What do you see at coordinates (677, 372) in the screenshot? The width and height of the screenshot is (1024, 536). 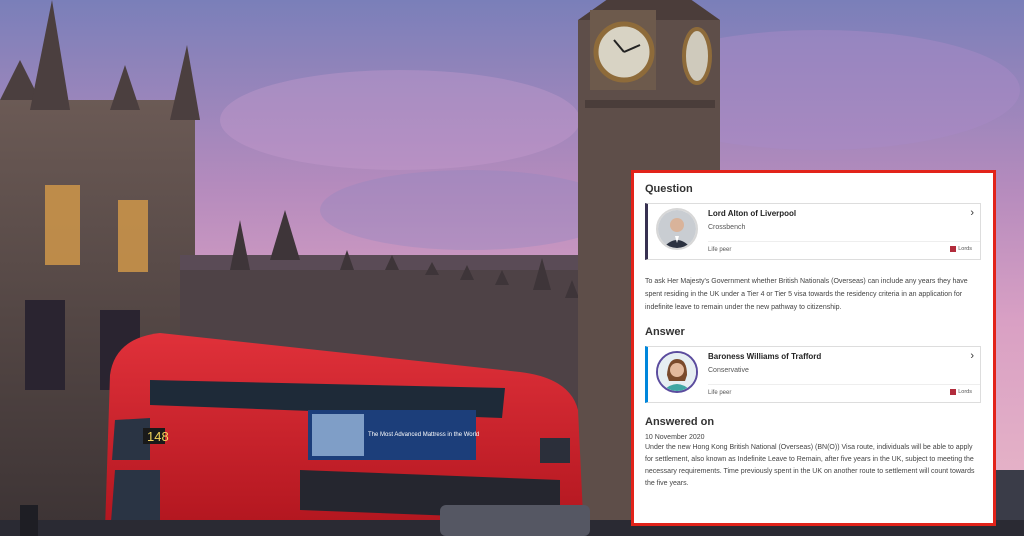 I see `answerer-avatar` at bounding box center [677, 372].